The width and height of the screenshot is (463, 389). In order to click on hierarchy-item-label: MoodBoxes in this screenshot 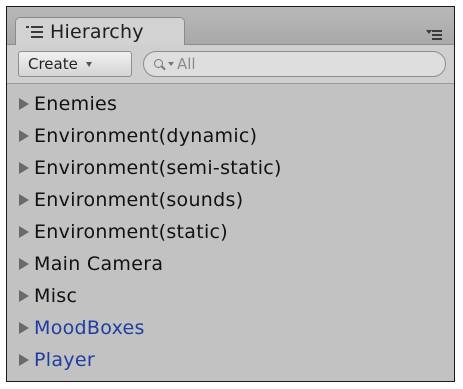, I will do `click(89, 328)`.